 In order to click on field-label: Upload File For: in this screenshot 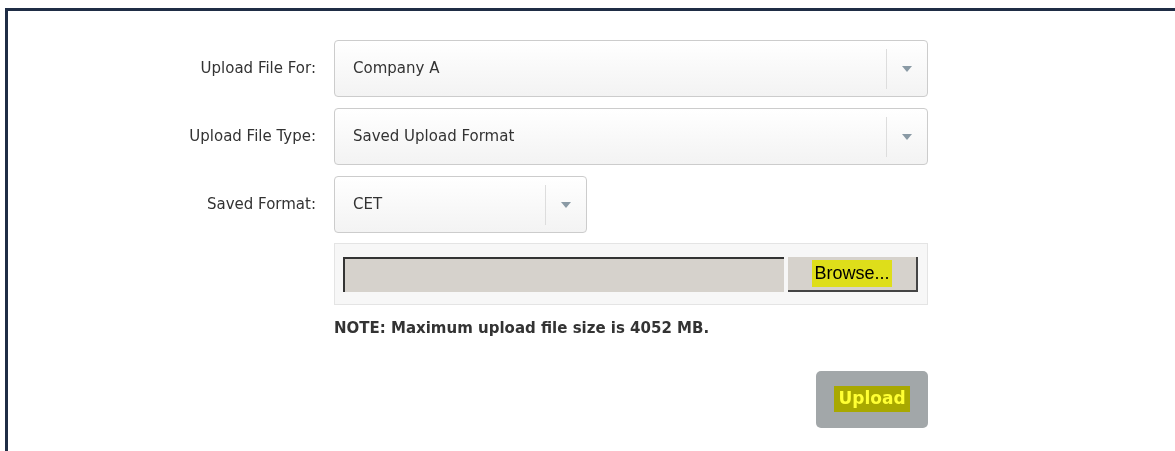, I will do `click(257, 69)`.